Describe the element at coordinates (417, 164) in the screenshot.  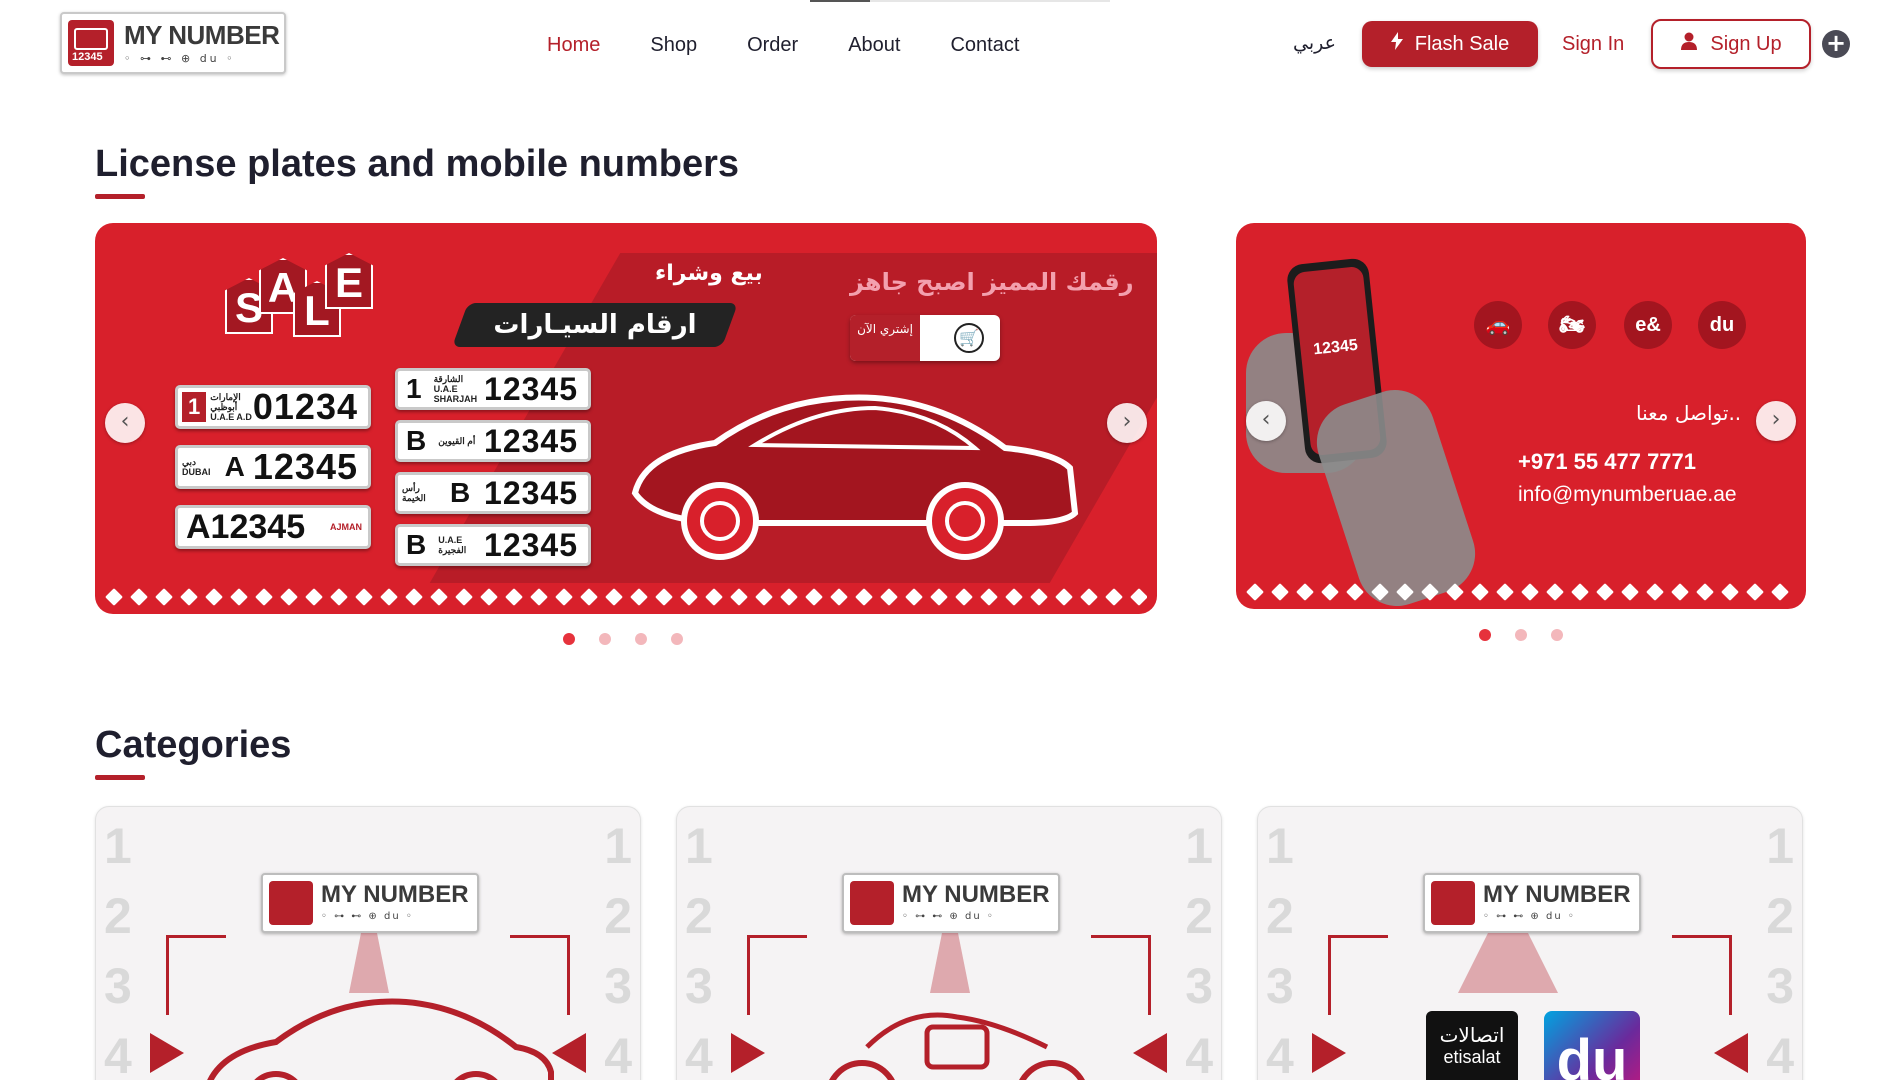
I see `hero-title: License plates and mobile numbers` at that location.